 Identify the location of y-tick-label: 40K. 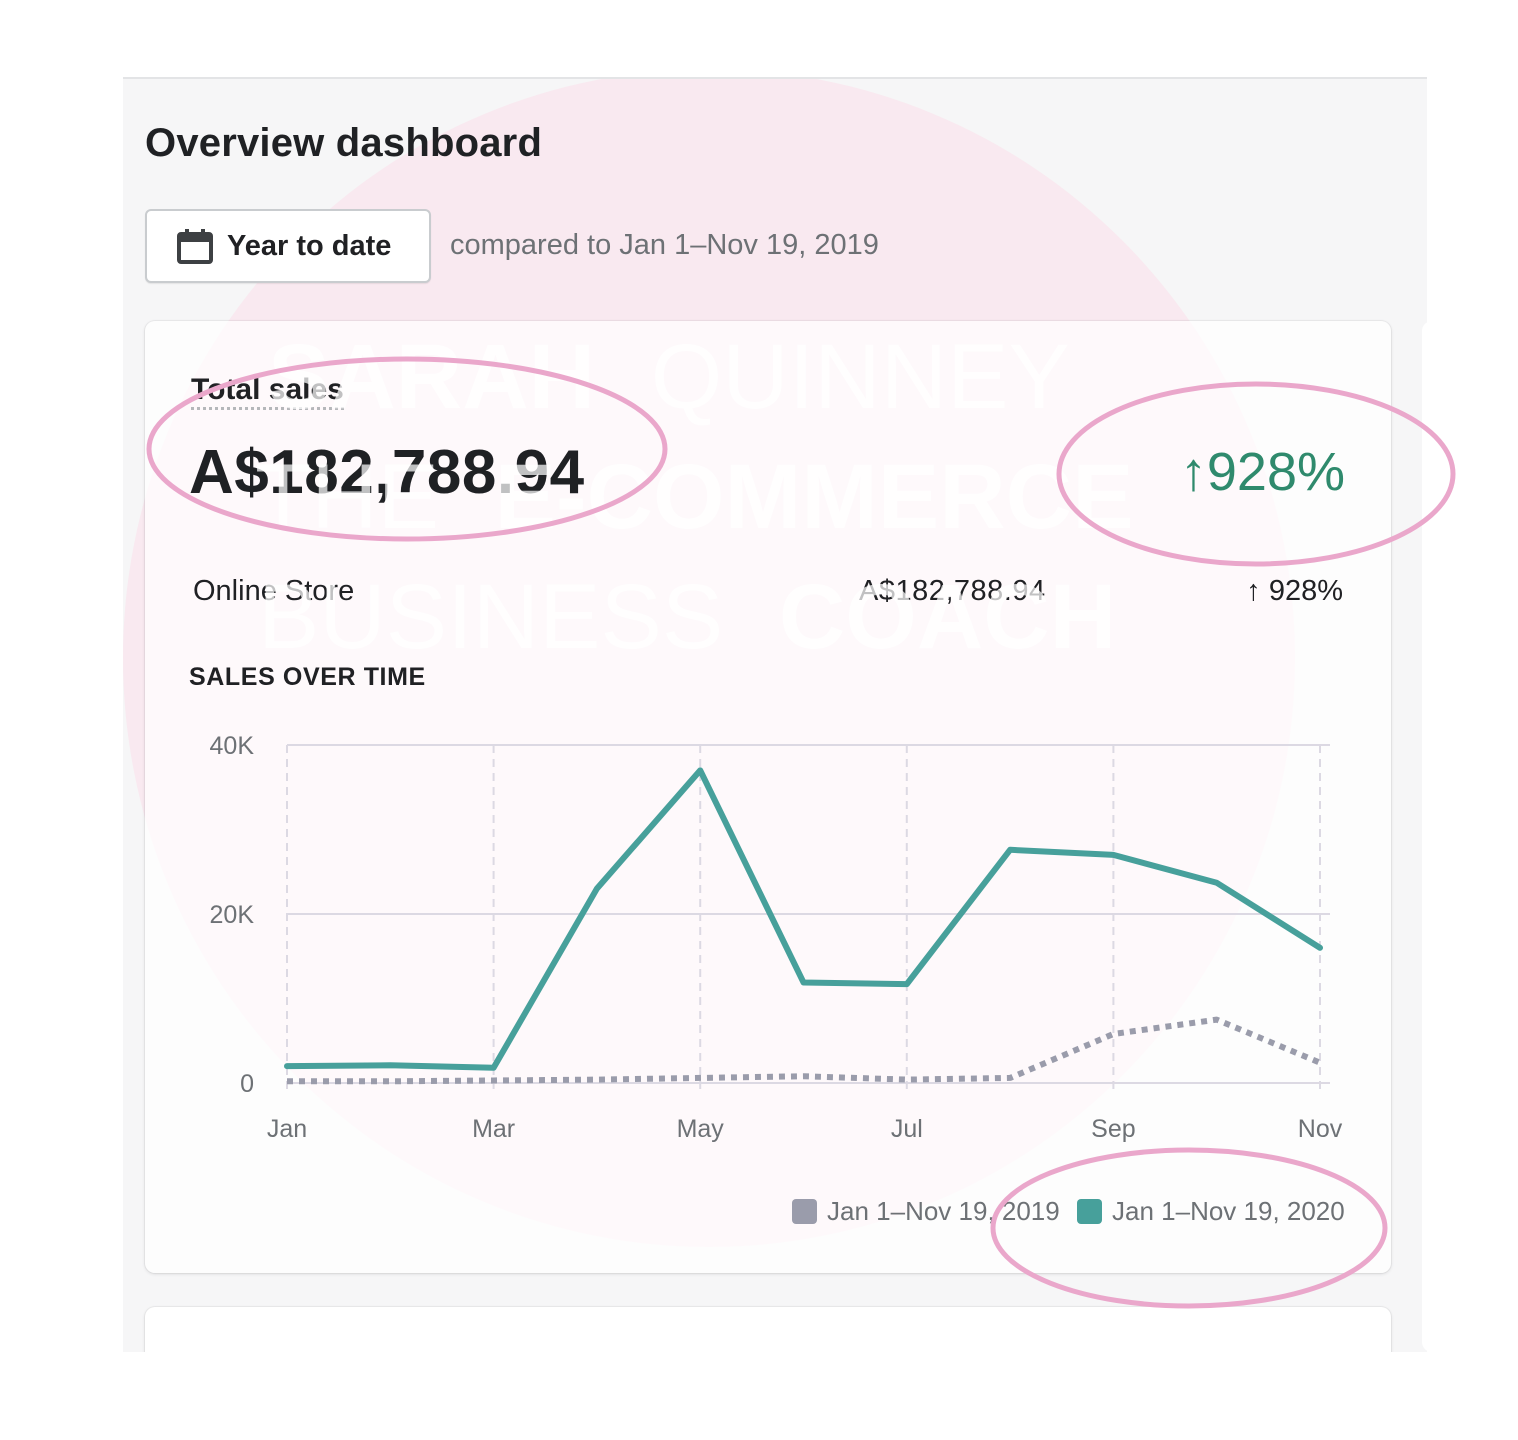
(232, 746).